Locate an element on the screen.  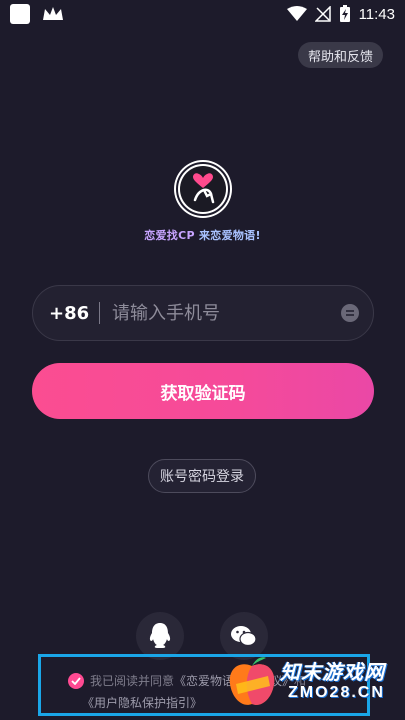
watermark-logo is located at coordinates (252, 681).